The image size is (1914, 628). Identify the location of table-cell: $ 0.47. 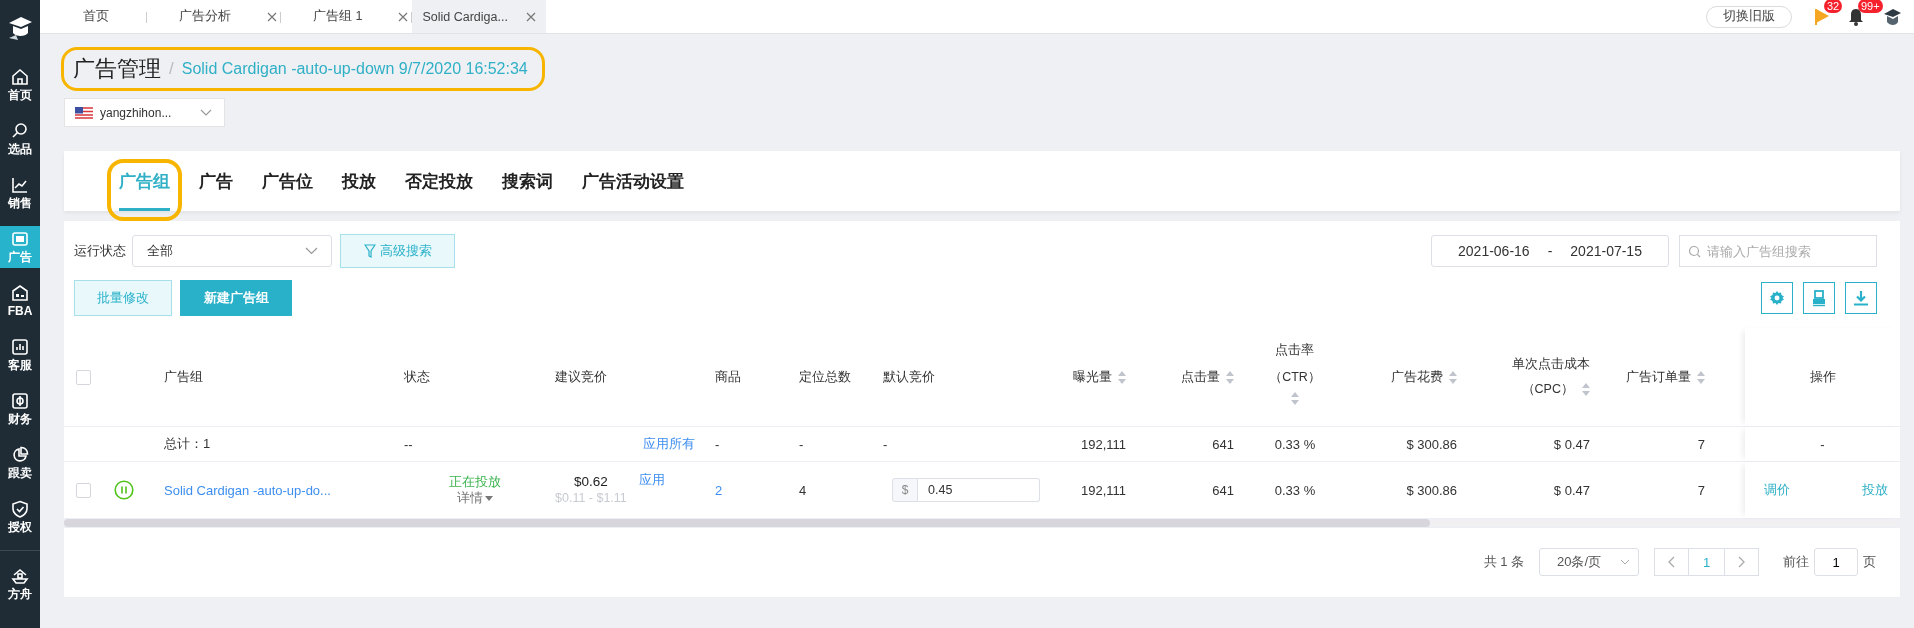
(1571, 444).